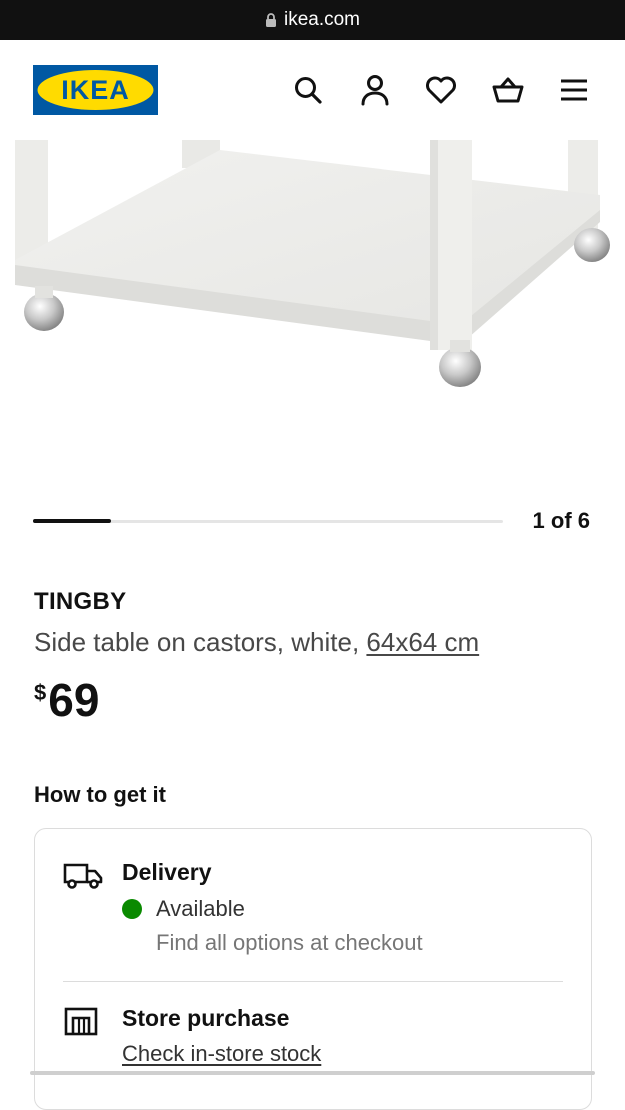 The image size is (625, 1110). I want to click on url-text: ikea.com, so click(322, 19).